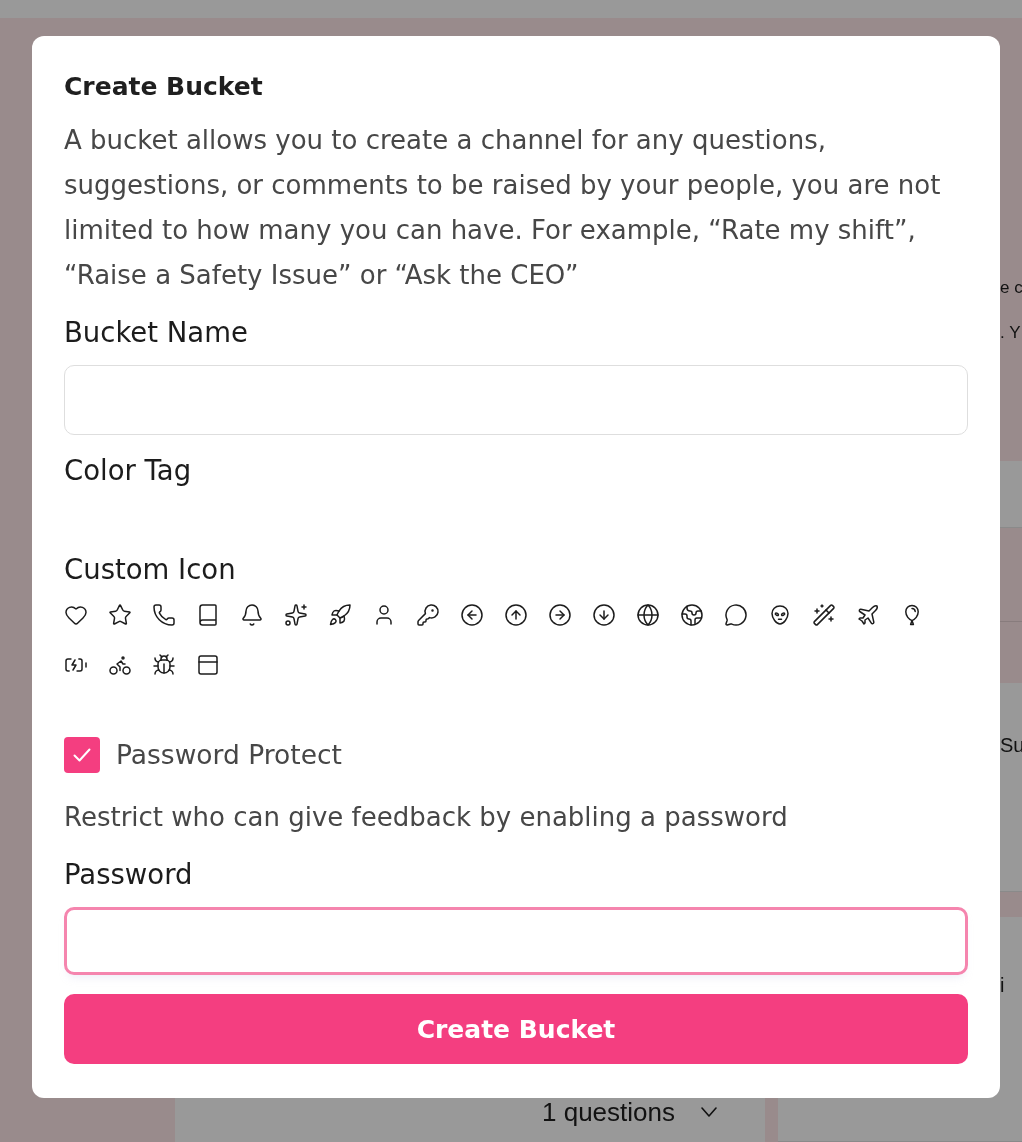 The width and height of the screenshot is (1022, 1142). Describe the element at coordinates (604, 615) in the screenshot. I see `arrow-down-circle-icon` at that location.